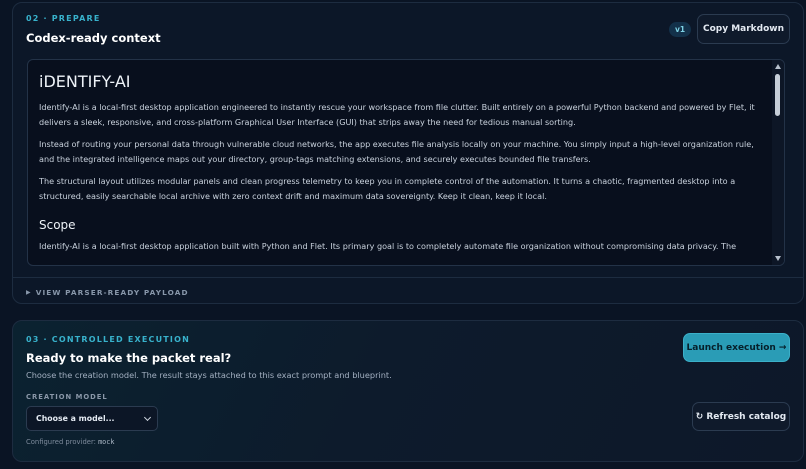  Describe the element at coordinates (85, 81) in the screenshot. I see `doc-heading: iDENTIFY-AI` at that location.